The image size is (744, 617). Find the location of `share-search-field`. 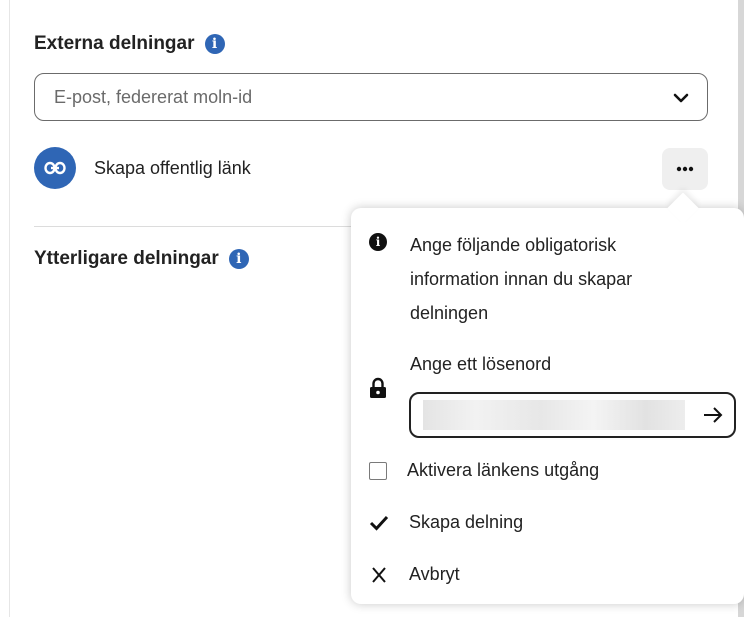

share-search-field is located at coordinates (371, 97).